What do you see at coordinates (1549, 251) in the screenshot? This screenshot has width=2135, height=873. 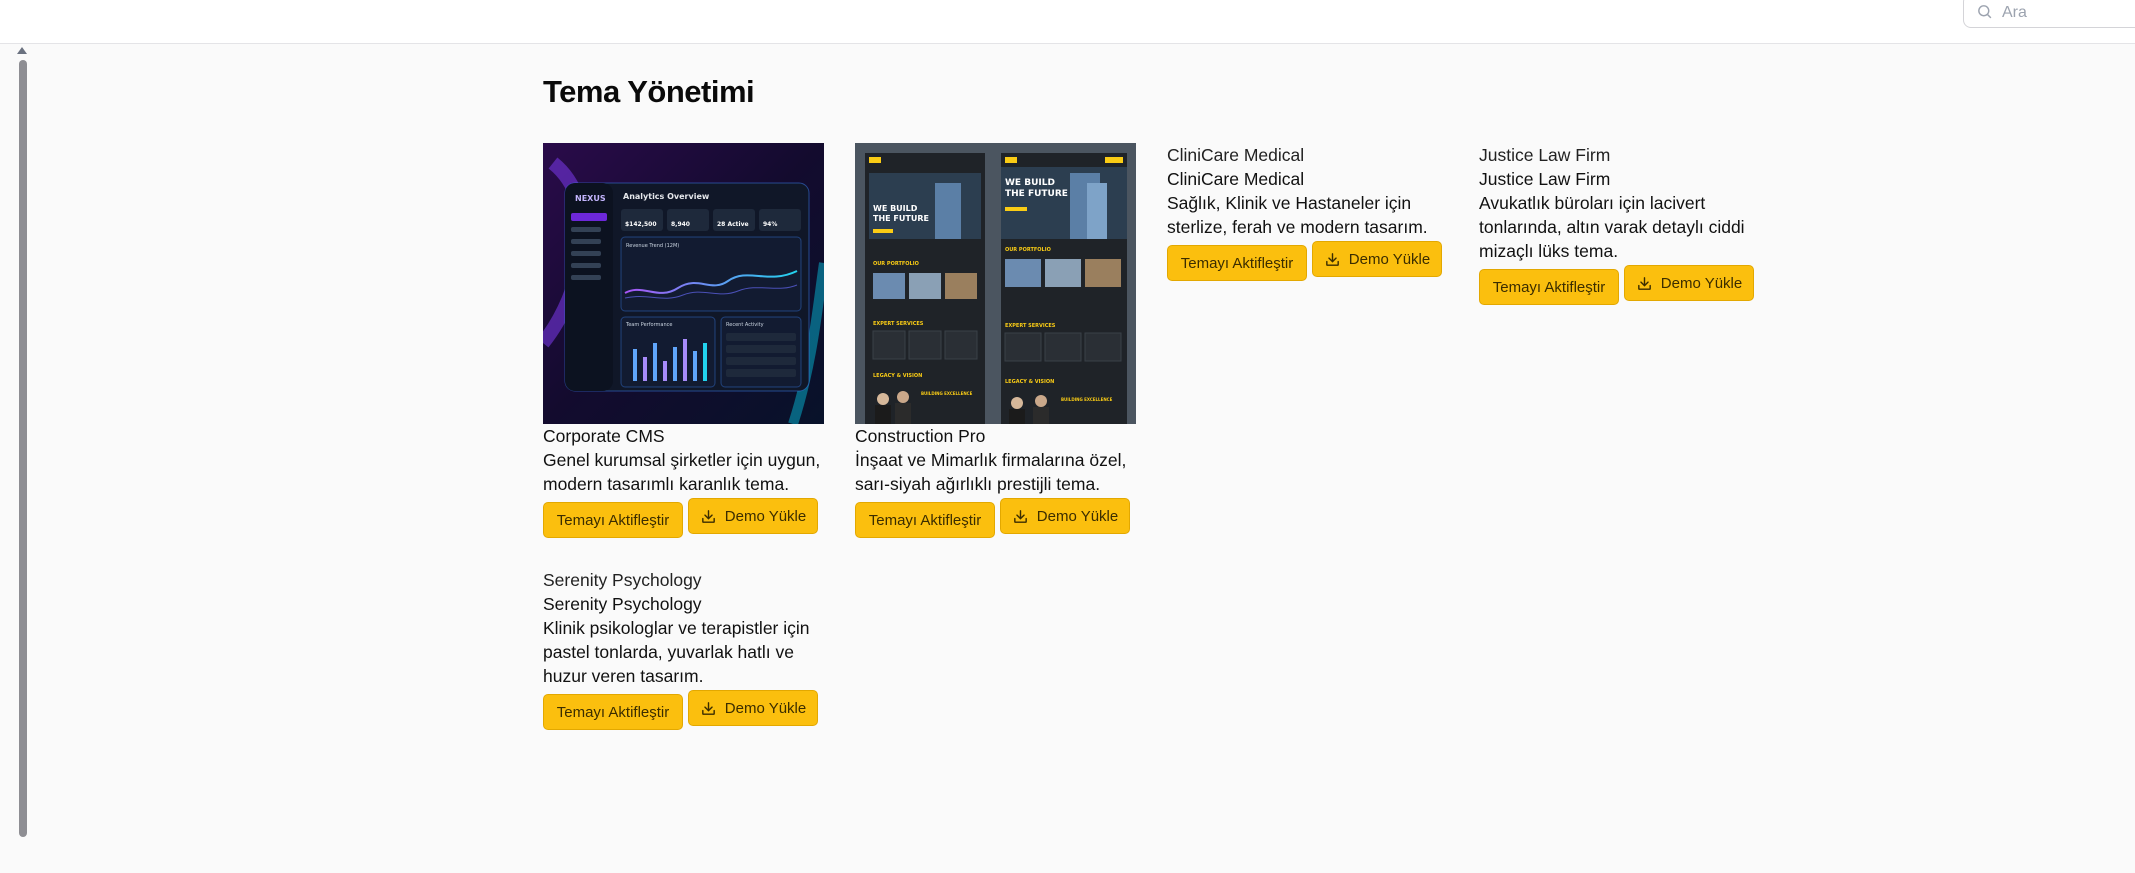 I see `theme-description-line: mizaçlı lüks tema.` at bounding box center [1549, 251].